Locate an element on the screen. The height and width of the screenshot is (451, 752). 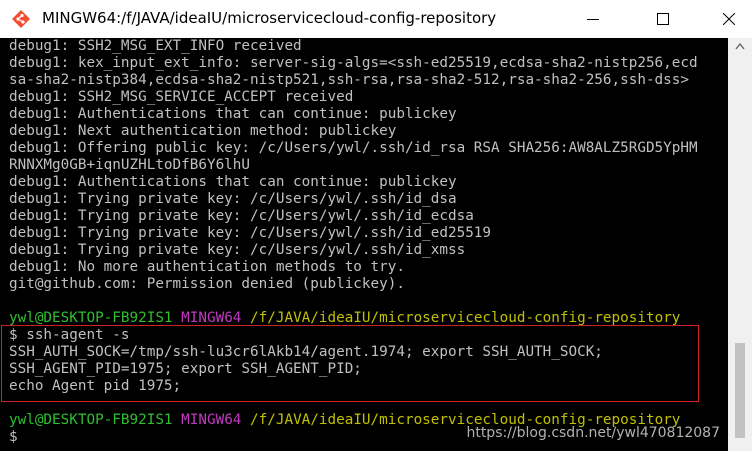
log-line: debug1: SSH2_MSG_SERVICE_ACCEPT received is located at coordinates (181, 97).